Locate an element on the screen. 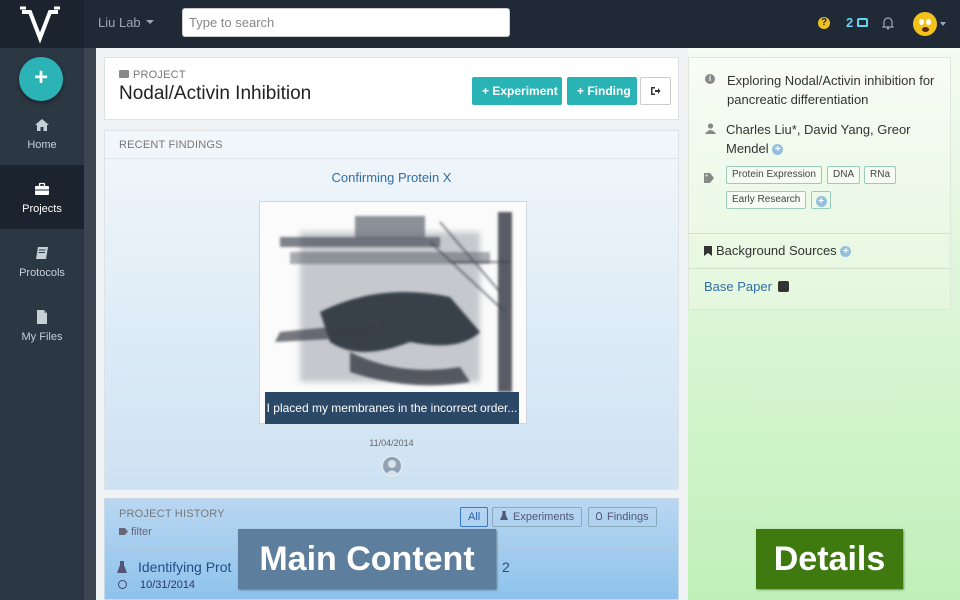  finding-title-link: Confirming Protein X is located at coordinates (391, 177).